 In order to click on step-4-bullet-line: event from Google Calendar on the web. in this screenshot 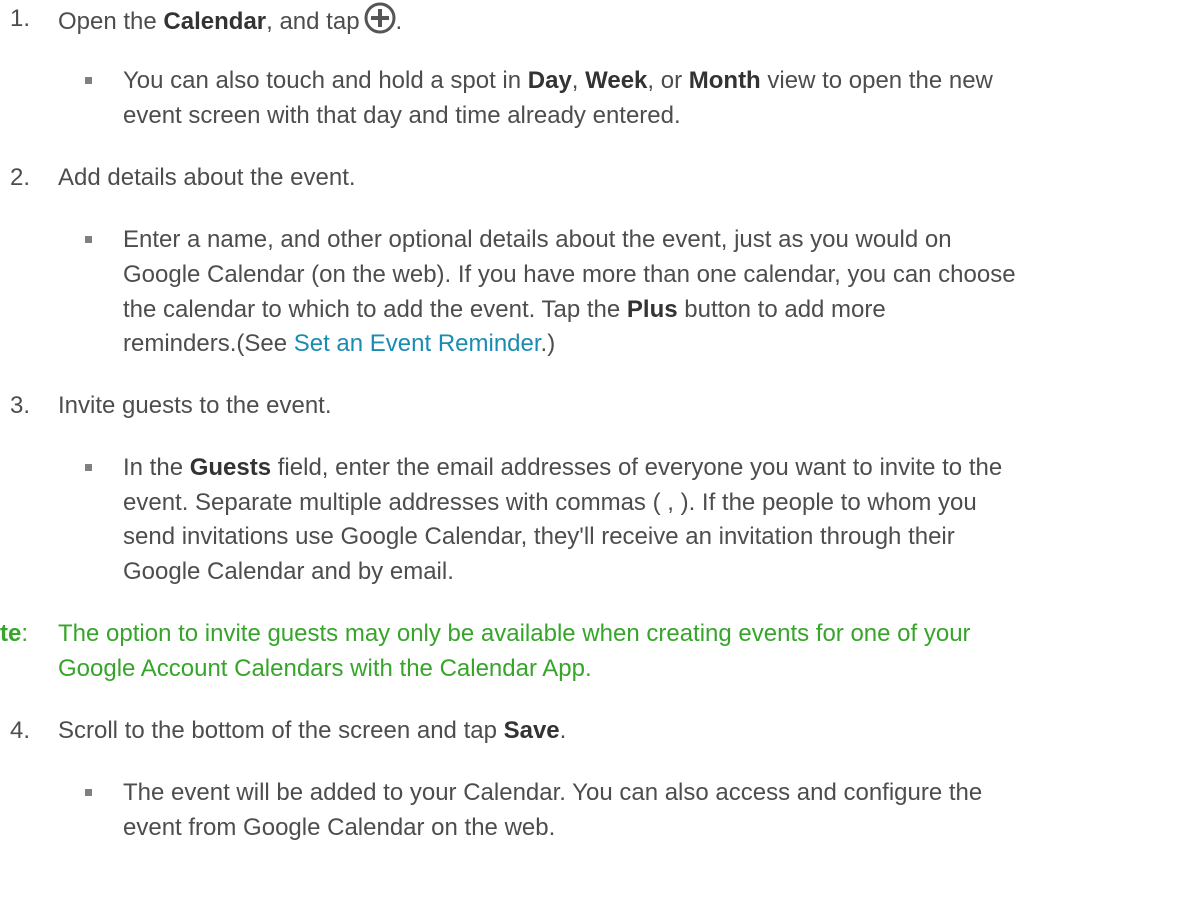, I will do `click(339, 827)`.